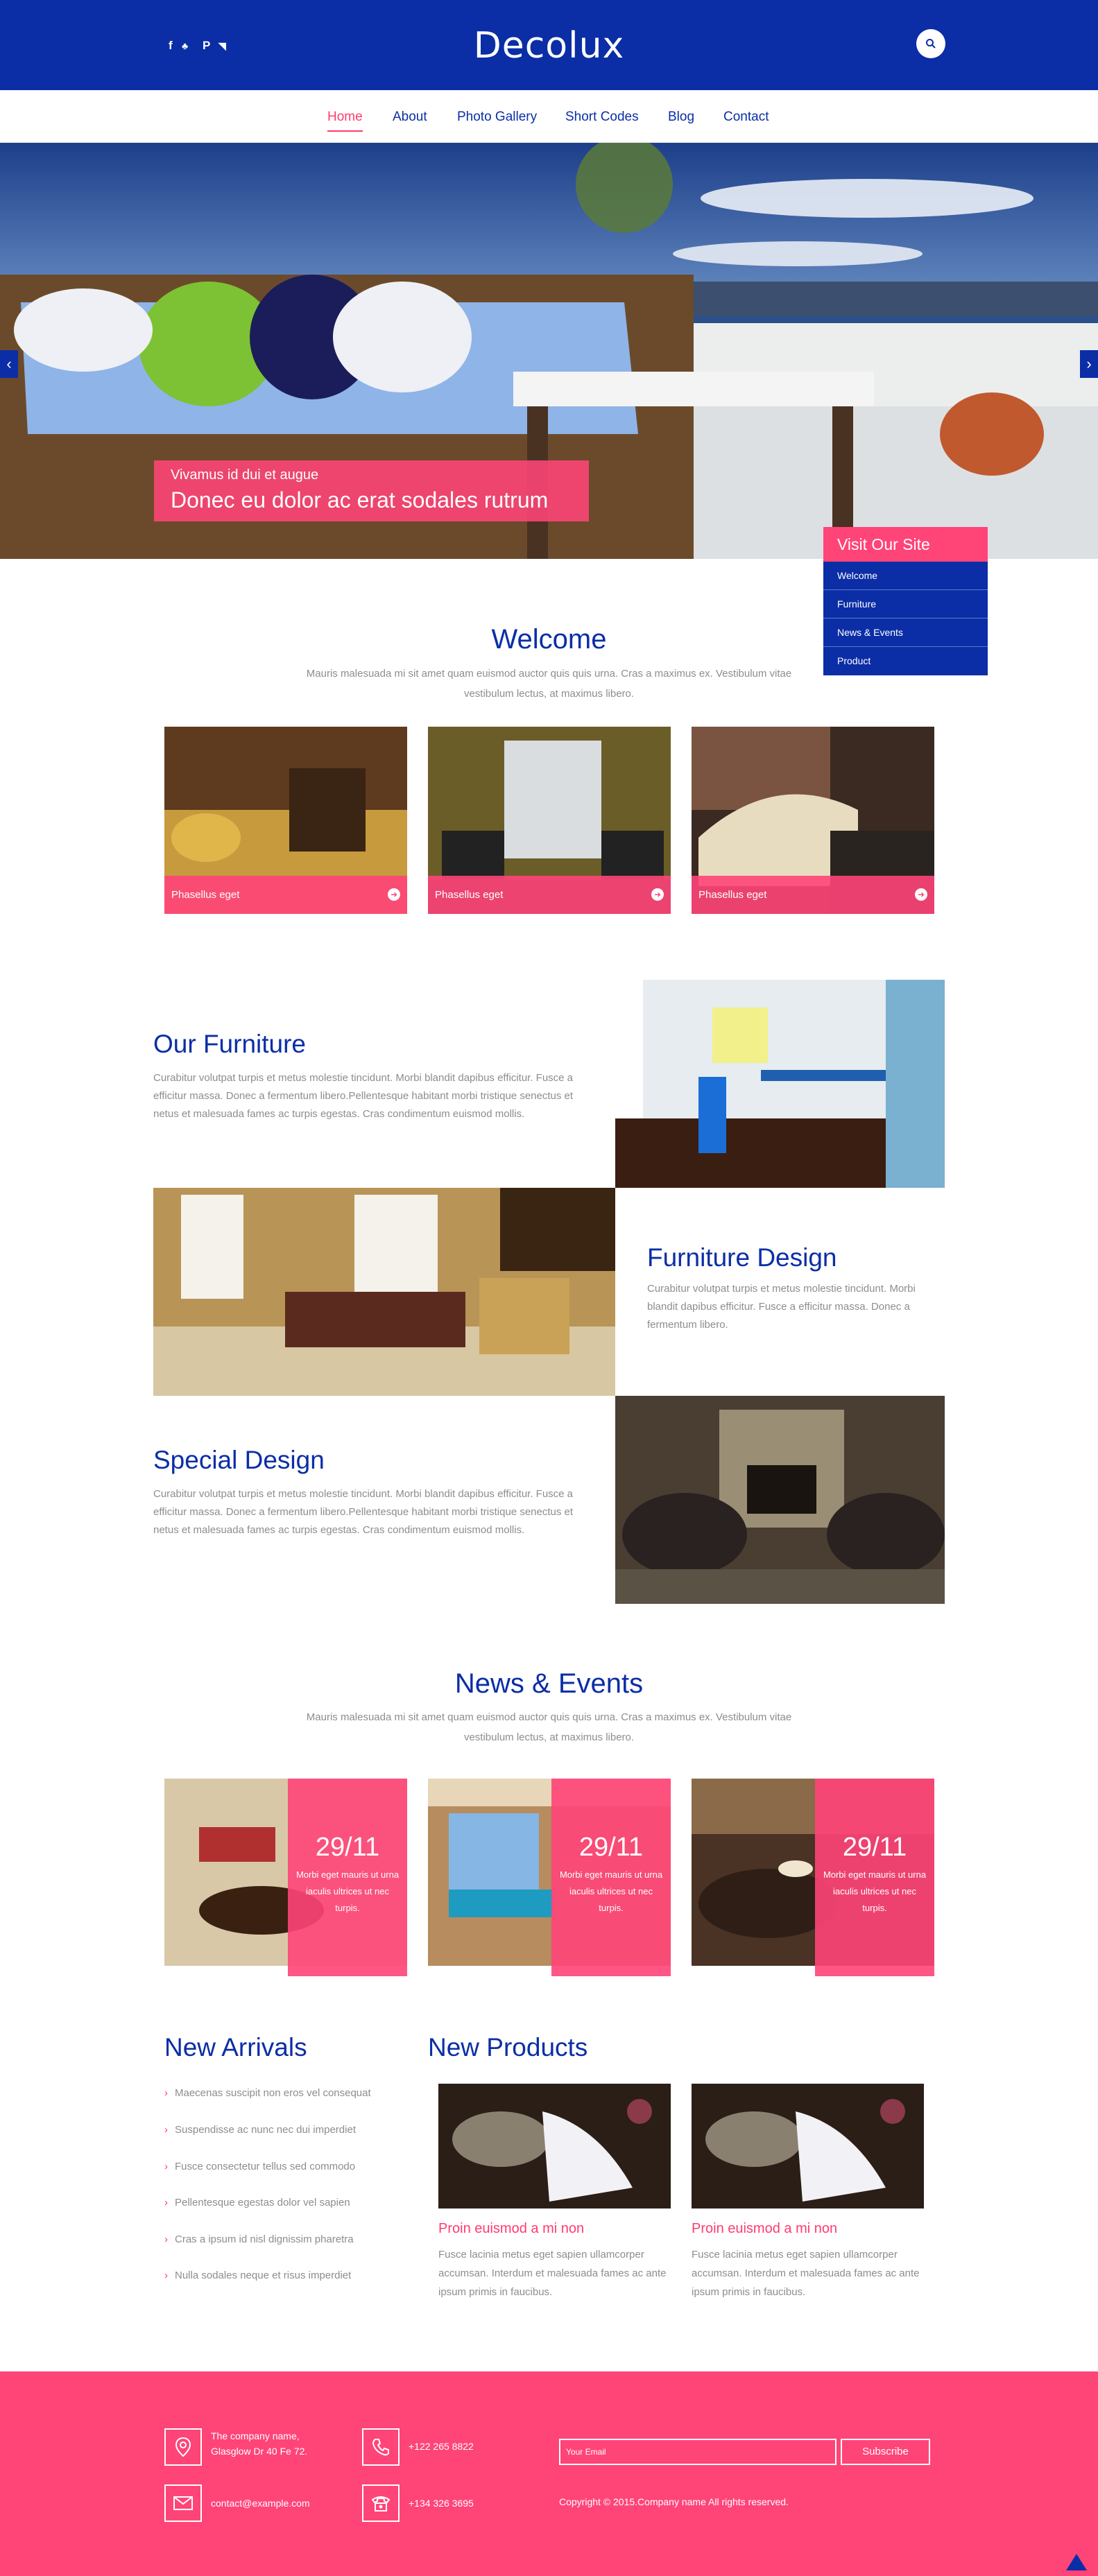 The image size is (1098, 2576). What do you see at coordinates (183, 2447) in the screenshot?
I see `location-icon` at bounding box center [183, 2447].